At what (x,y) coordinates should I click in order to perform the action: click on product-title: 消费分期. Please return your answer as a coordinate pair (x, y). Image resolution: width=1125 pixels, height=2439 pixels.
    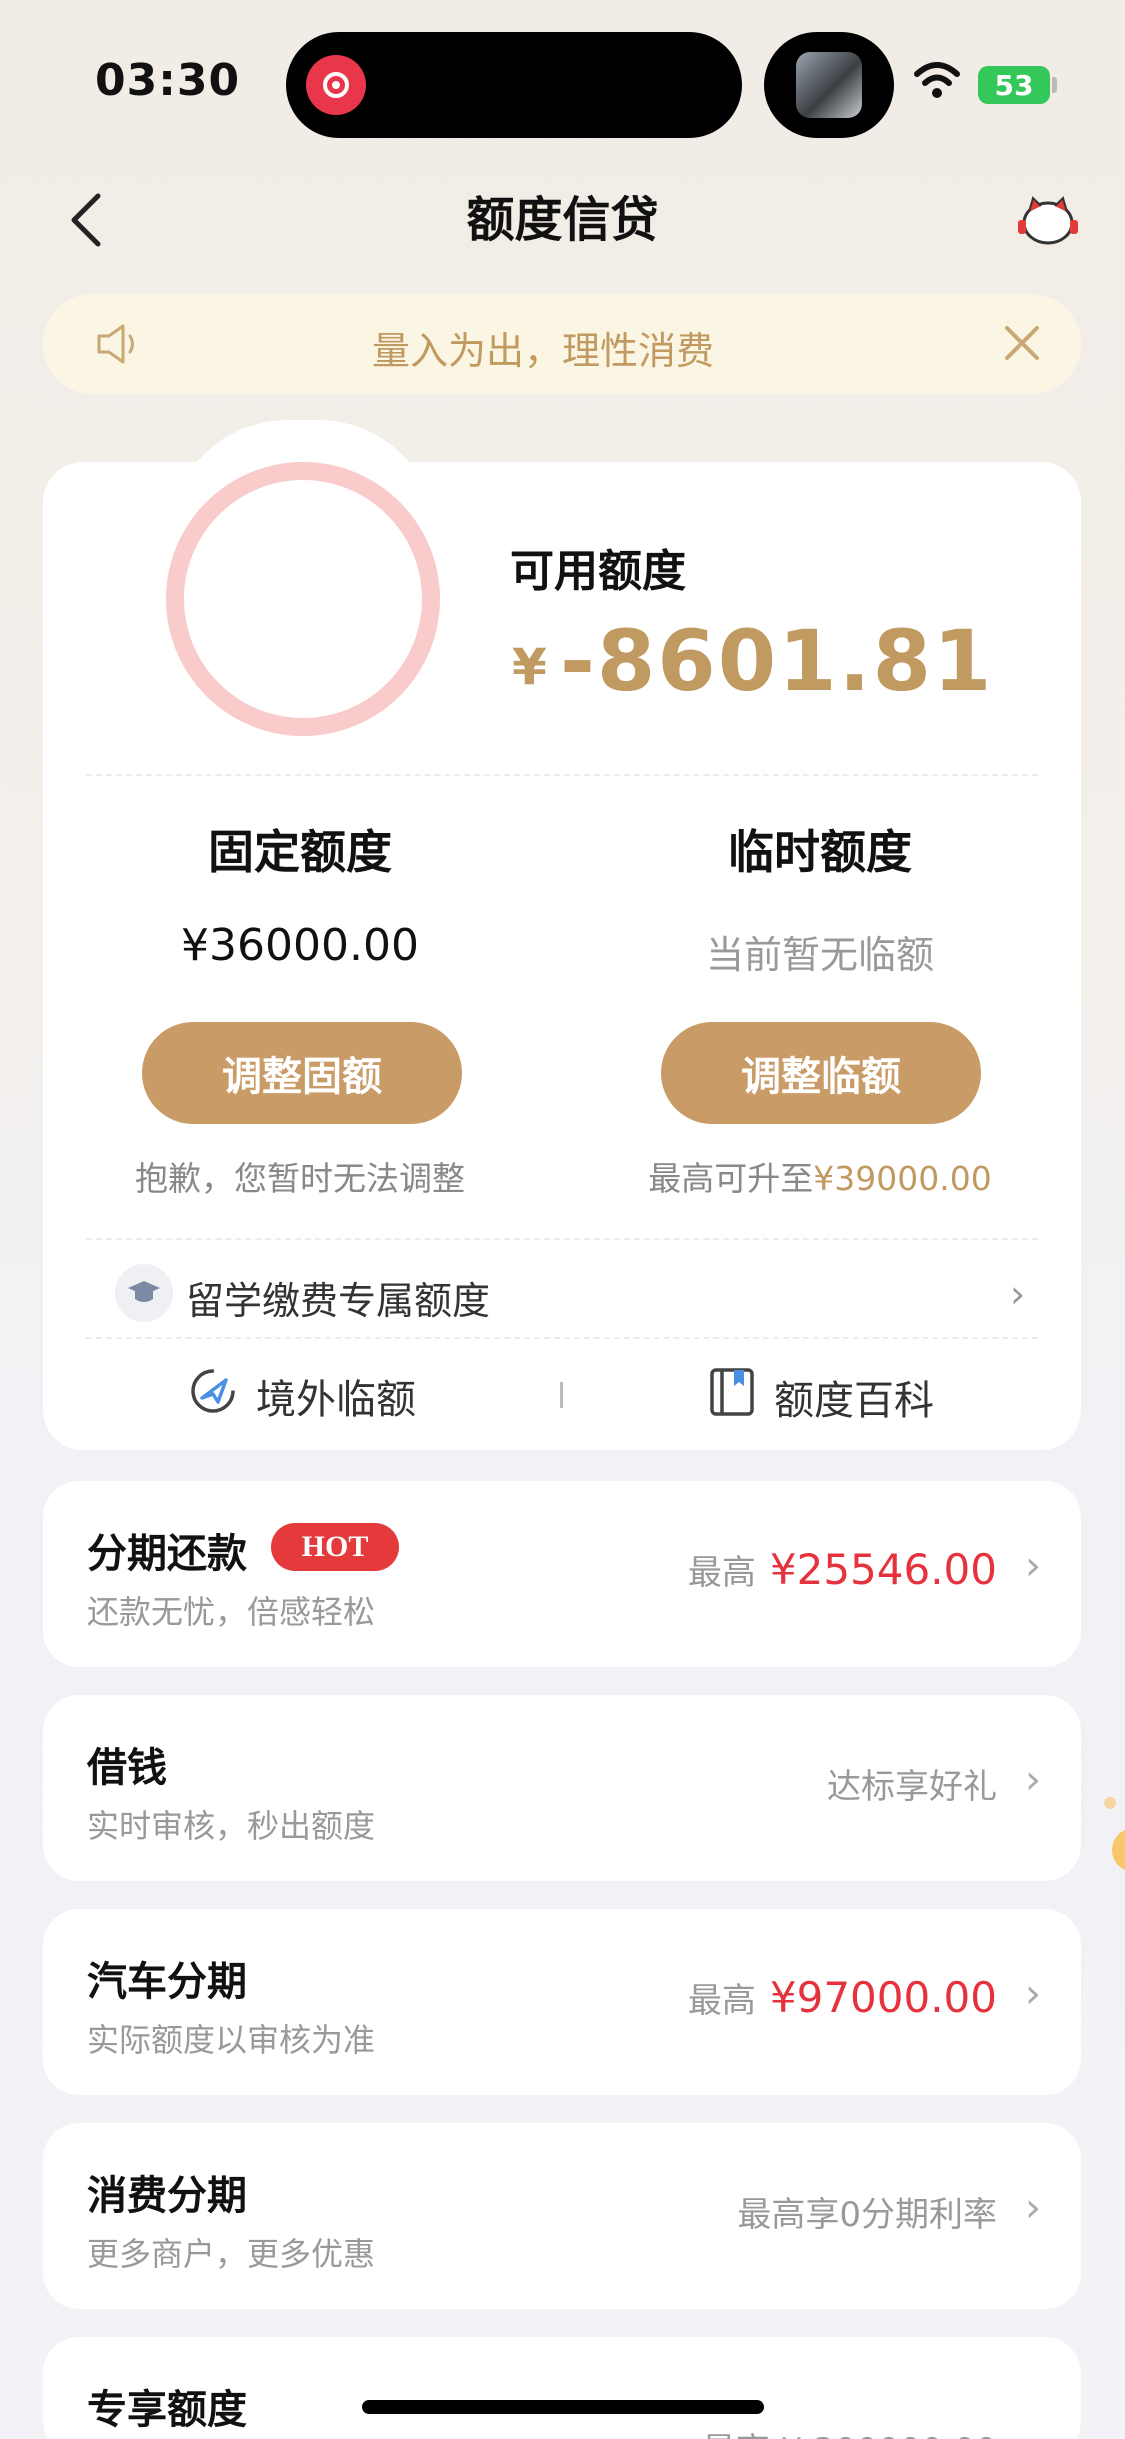
    Looking at the image, I should click on (167, 2196).